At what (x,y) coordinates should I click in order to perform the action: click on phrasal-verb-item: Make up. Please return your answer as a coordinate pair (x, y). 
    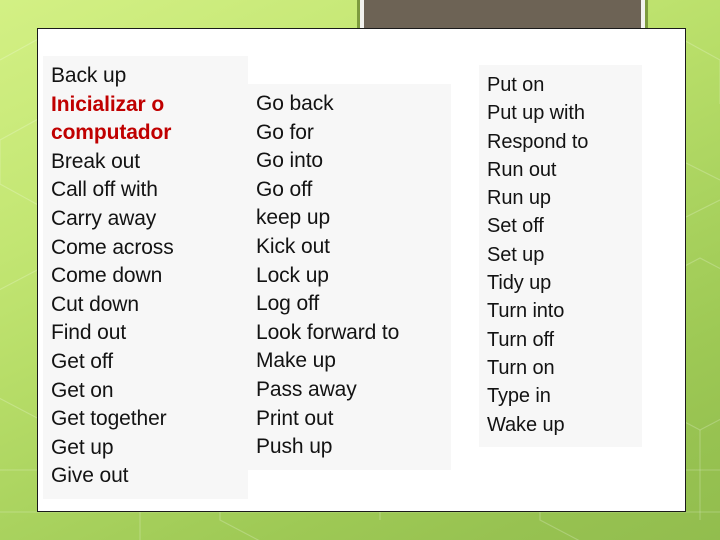
    Looking at the image, I should click on (296, 361).